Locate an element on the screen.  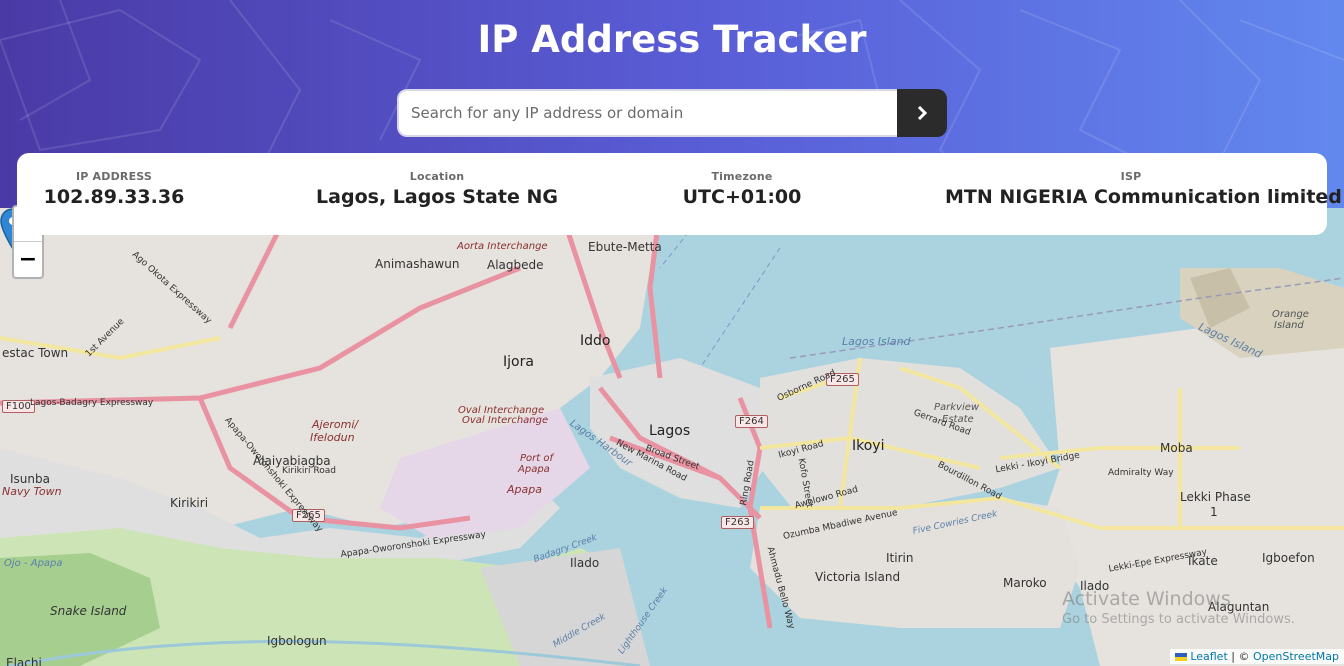
ip-address-block: IP ADDRESS 102.89.33.36 is located at coordinates (114, 189).